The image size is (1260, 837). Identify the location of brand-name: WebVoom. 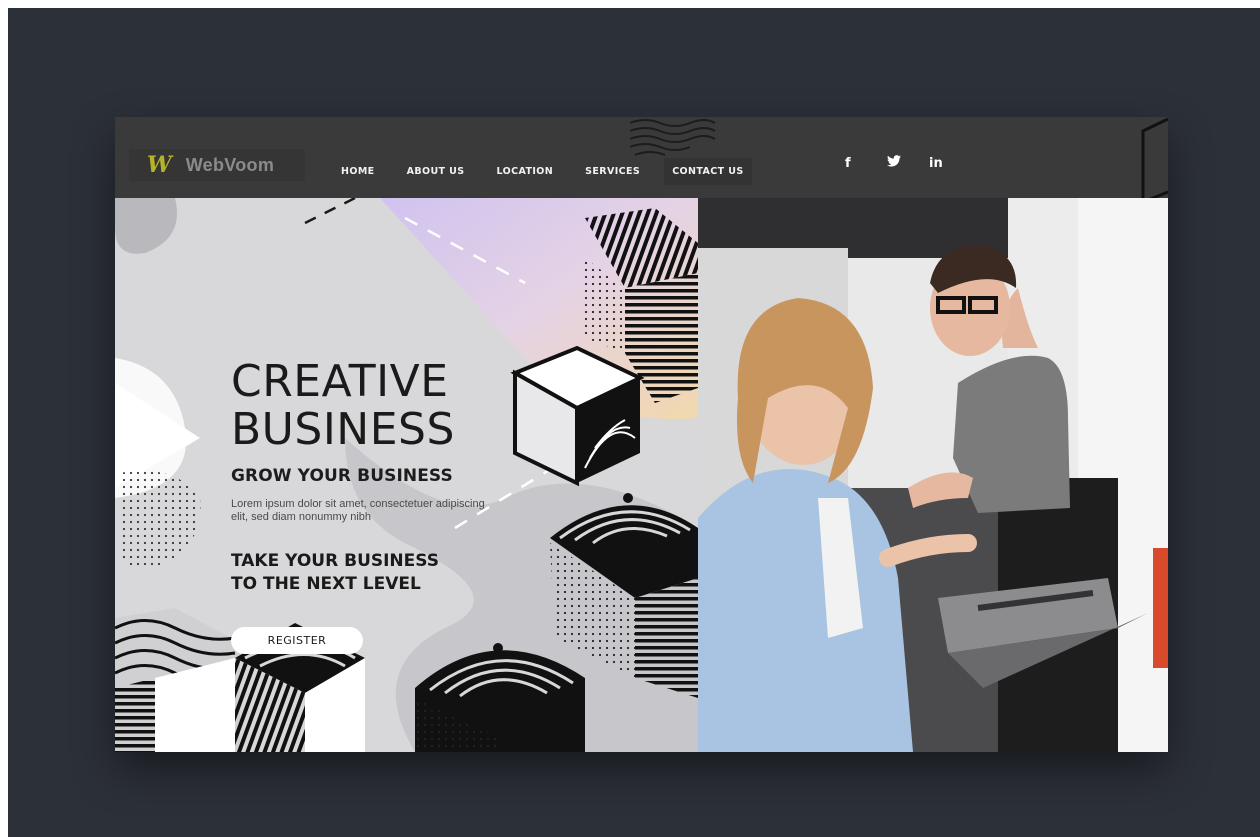
(230, 164).